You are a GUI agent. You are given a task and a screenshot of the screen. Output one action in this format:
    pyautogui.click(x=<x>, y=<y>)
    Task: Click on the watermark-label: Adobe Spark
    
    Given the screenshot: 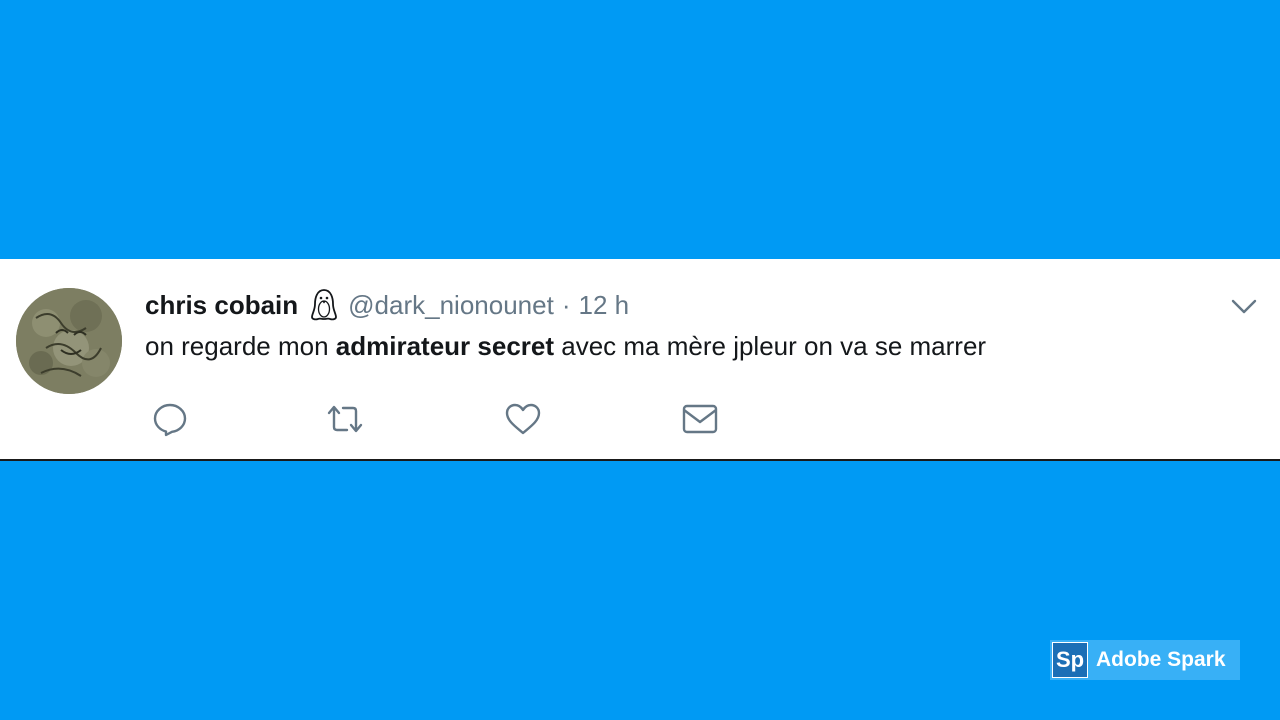 What is the action you would take?
    pyautogui.click(x=1161, y=659)
    